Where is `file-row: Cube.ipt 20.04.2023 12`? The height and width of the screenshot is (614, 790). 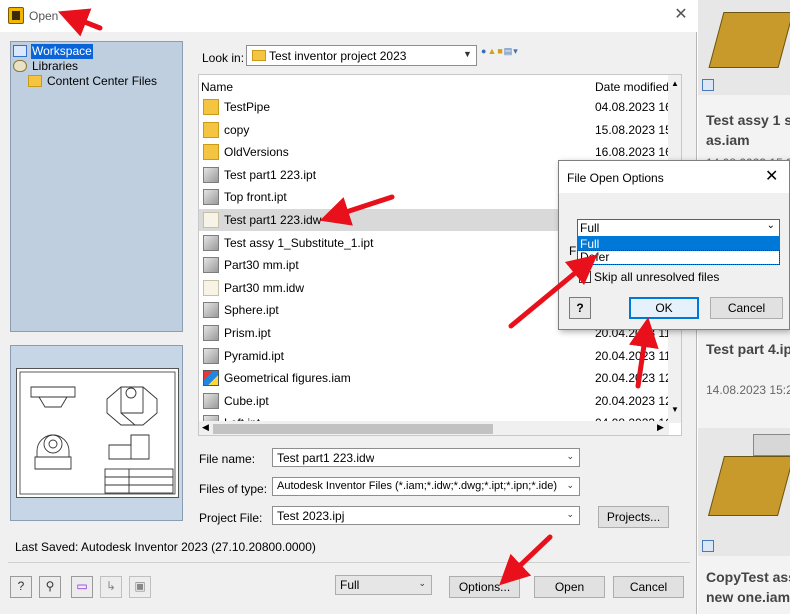 file-row: Cube.ipt 20.04.2023 12 is located at coordinates (434, 401).